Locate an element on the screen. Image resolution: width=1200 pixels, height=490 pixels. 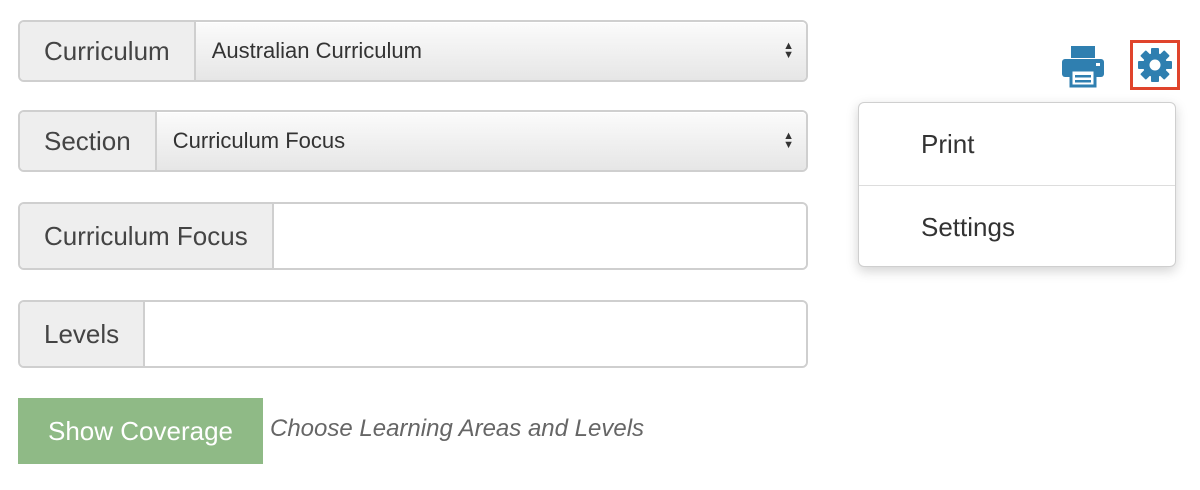
levels-field is located at coordinates (475, 334).